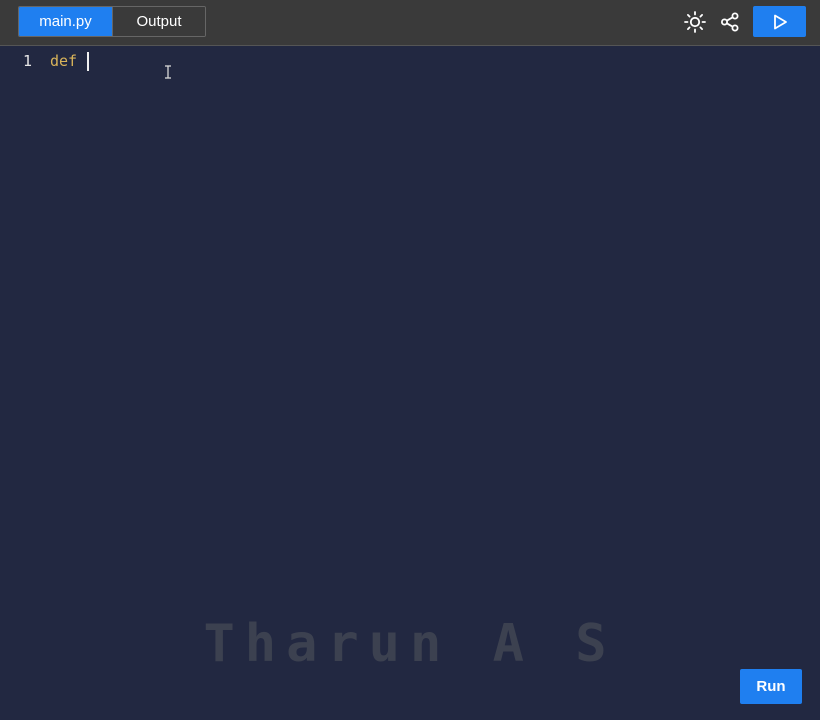 The image size is (820, 720). Describe the element at coordinates (410, 644) in the screenshot. I see `watermark-text: Tharun A S` at that location.